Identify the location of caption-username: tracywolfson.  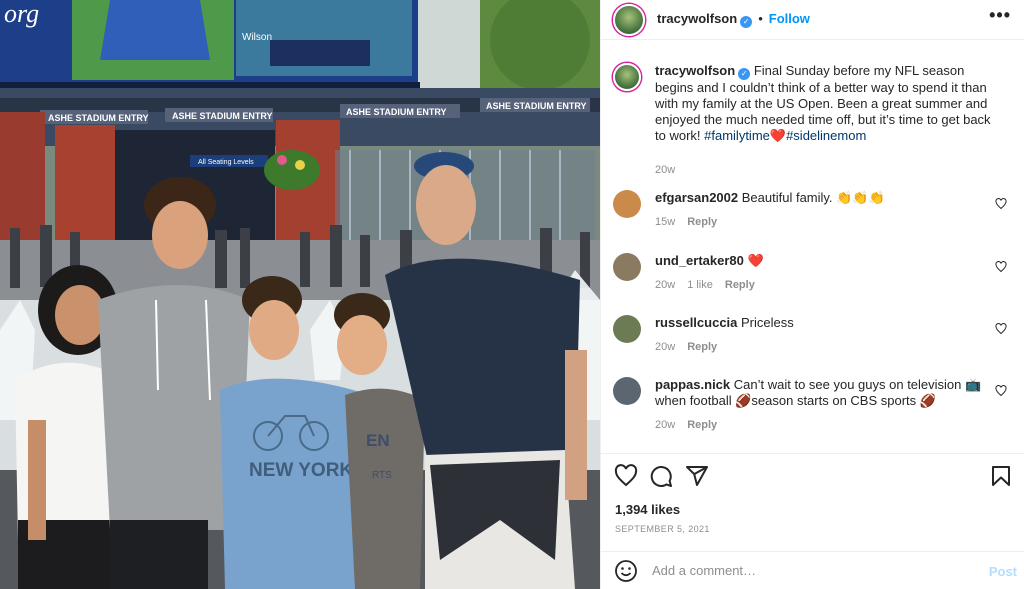
(695, 70).